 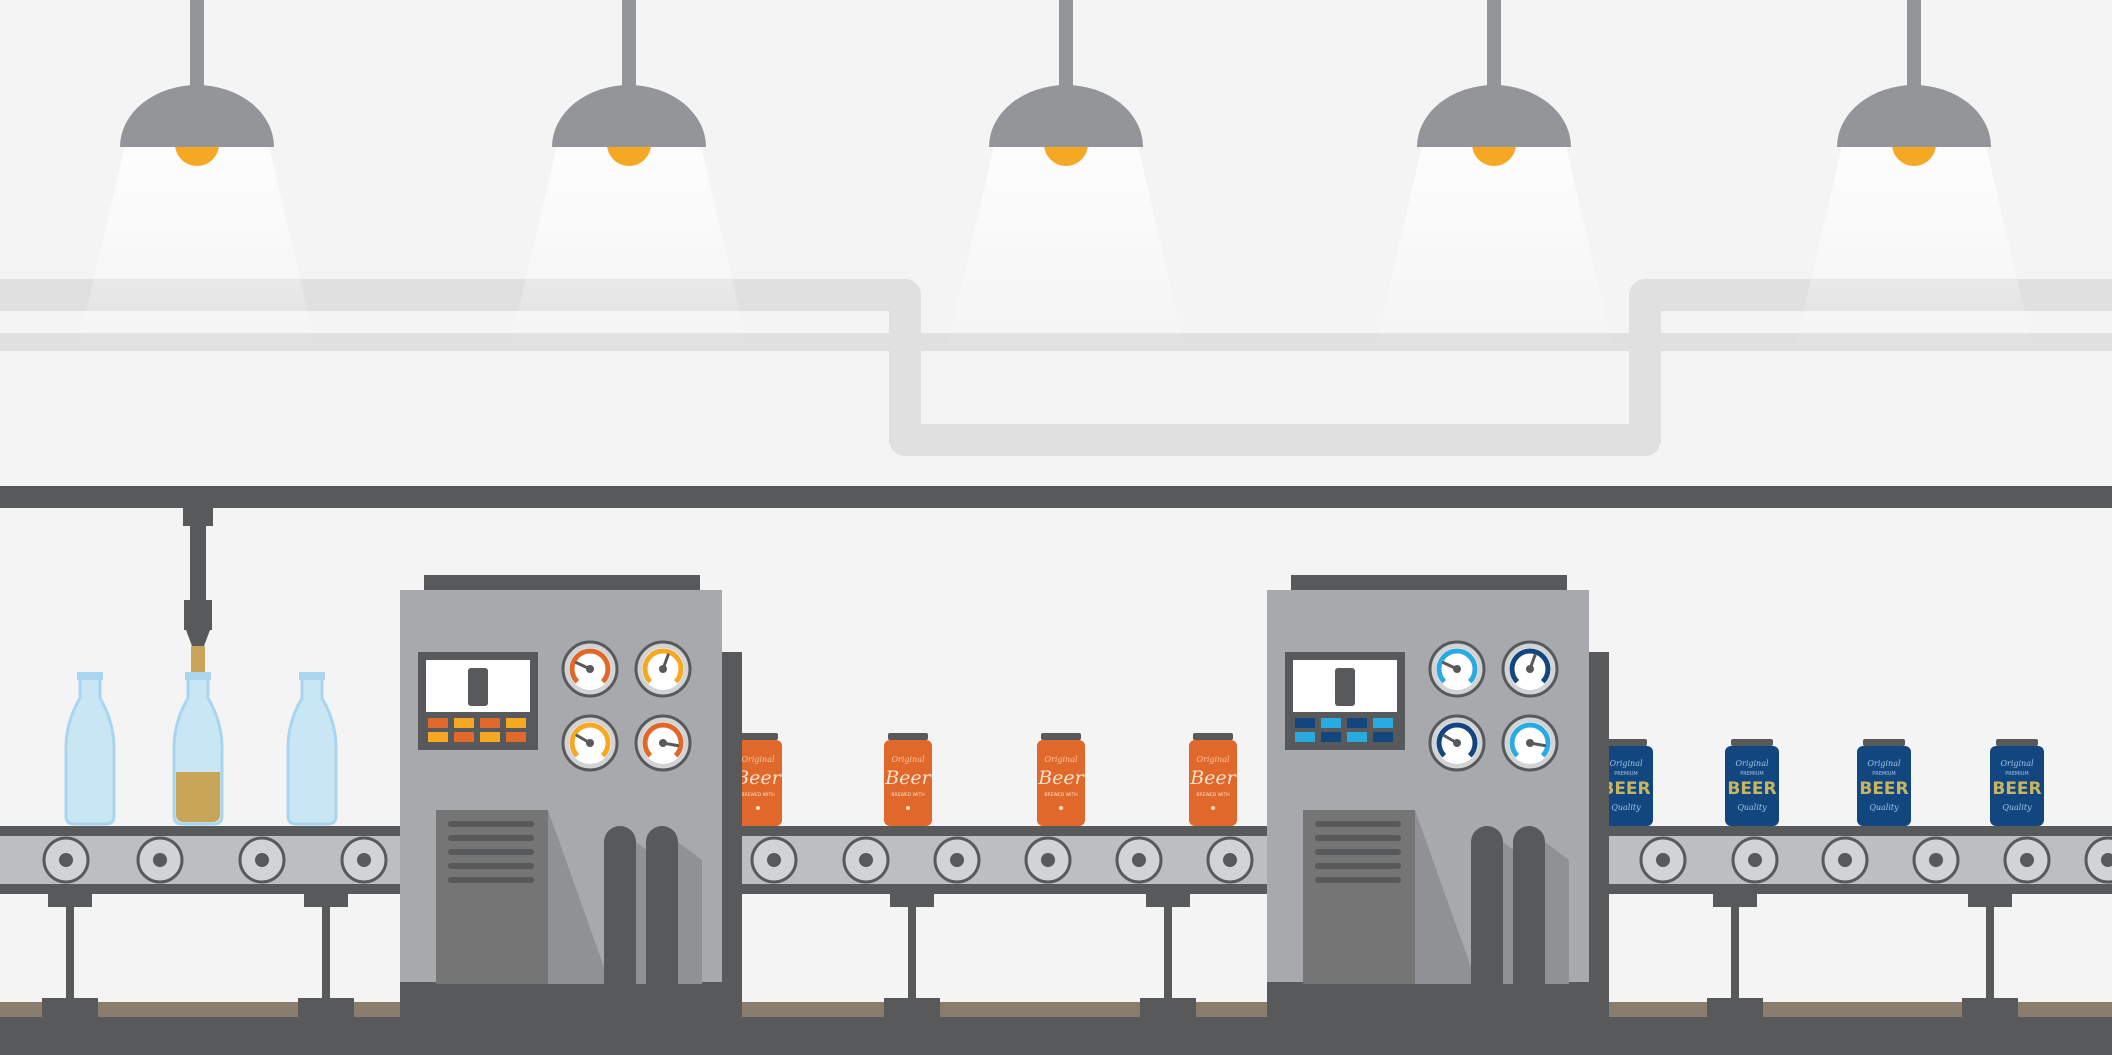 What do you see at coordinates (1438, 796) in the screenshot?
I see `blue-labeling-machine` at bounding box center [1438, 796].